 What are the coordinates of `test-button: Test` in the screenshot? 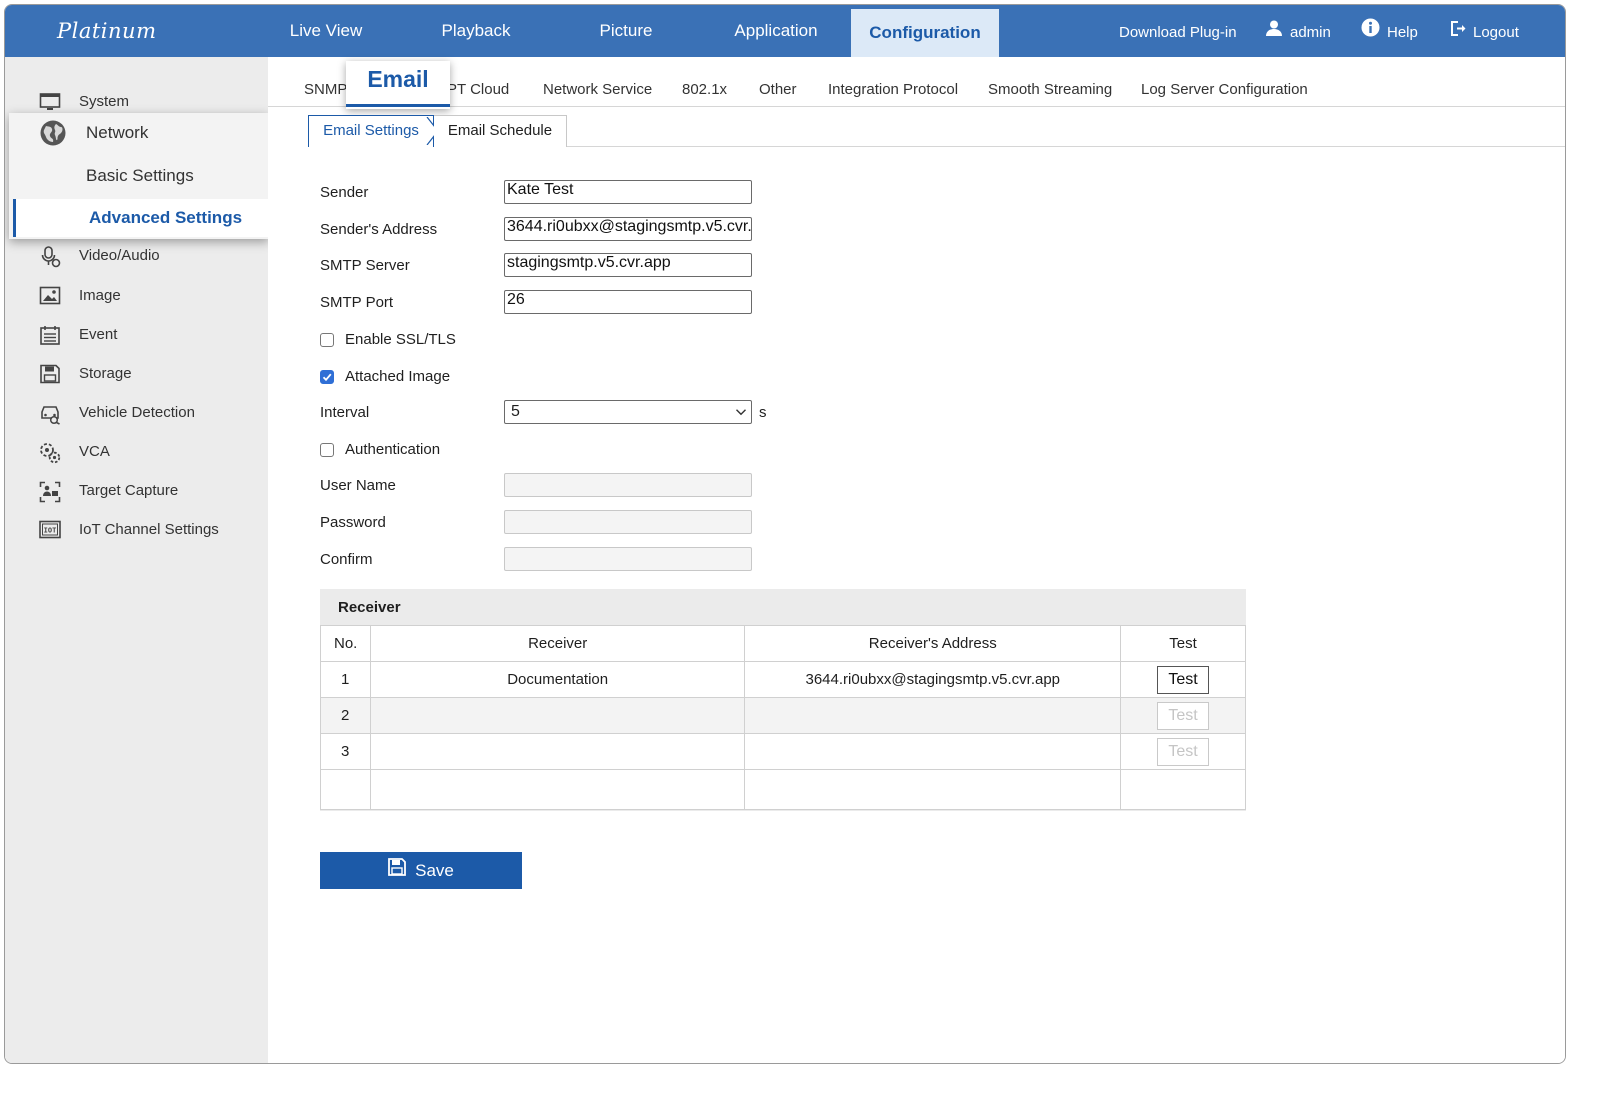 It's located at (1183, 679).